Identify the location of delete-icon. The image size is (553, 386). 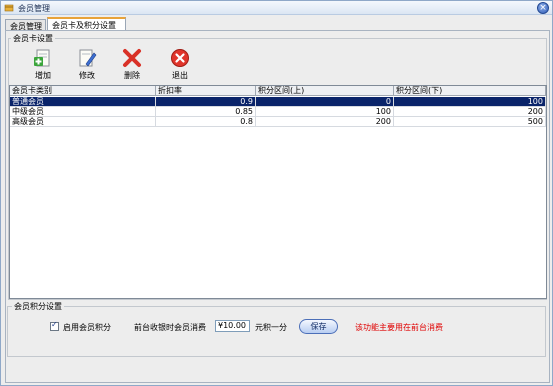
(132, 58).